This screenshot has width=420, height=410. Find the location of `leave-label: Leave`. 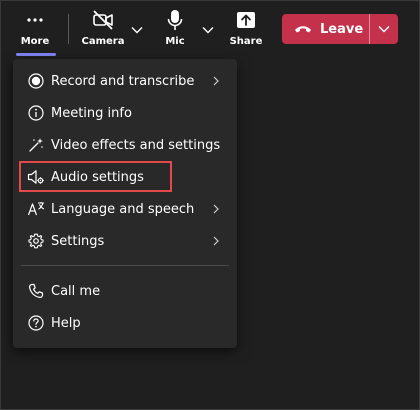

leave-label: Leave is located at coordinates (342, 29).